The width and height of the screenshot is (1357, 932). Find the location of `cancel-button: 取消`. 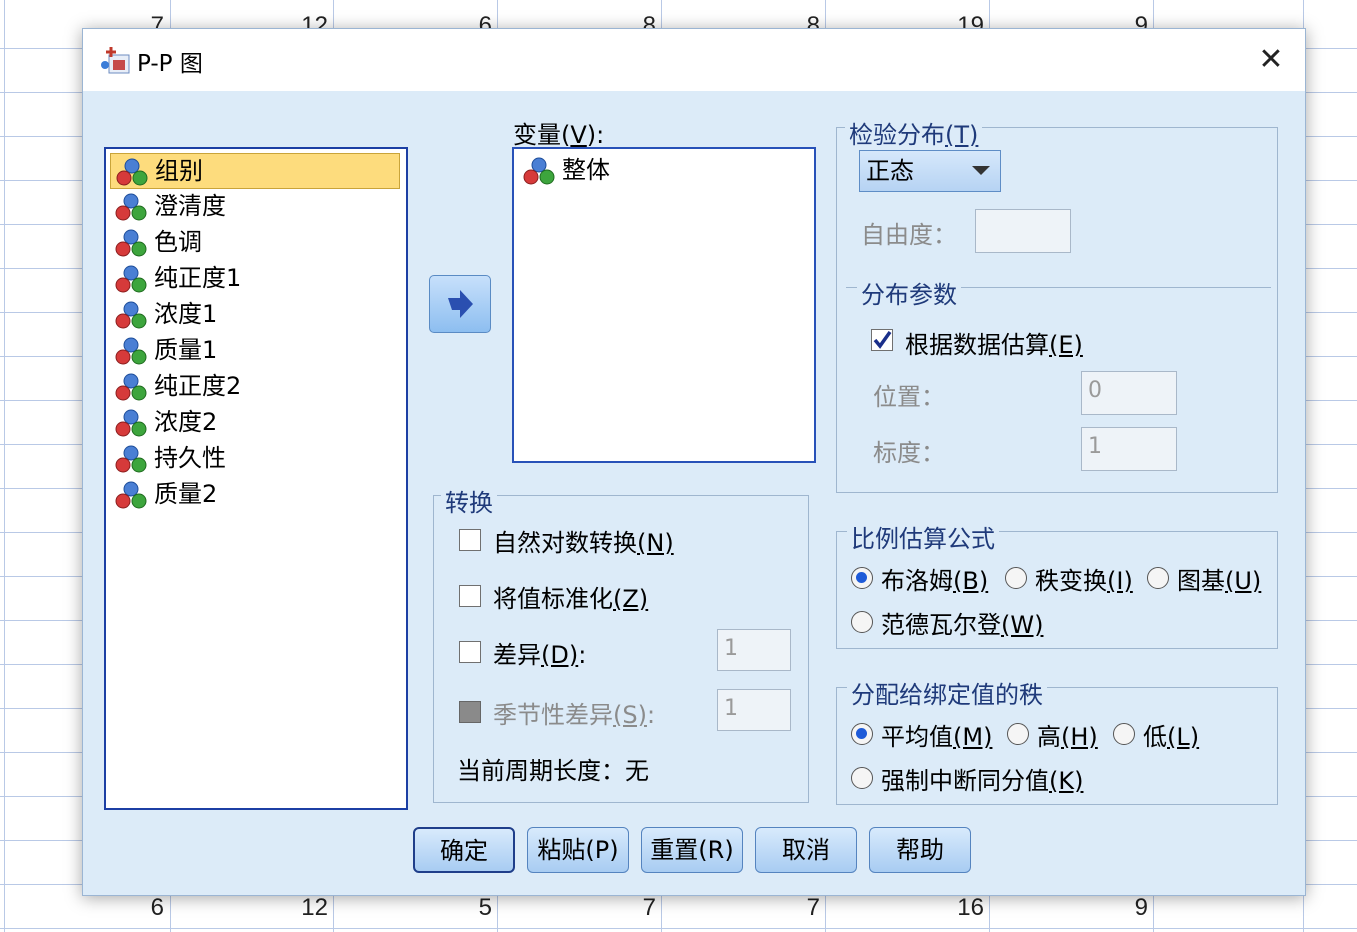

cancel-button: 取消 is located at coordinates (806, 850).